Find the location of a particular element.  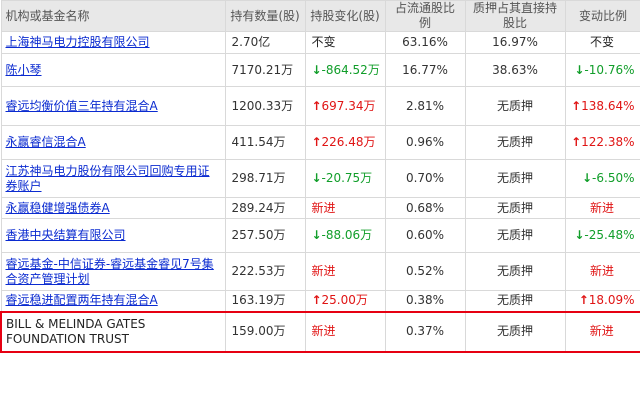

share-change-cell: ↑226.48万 is located at coordinates (345, 142).